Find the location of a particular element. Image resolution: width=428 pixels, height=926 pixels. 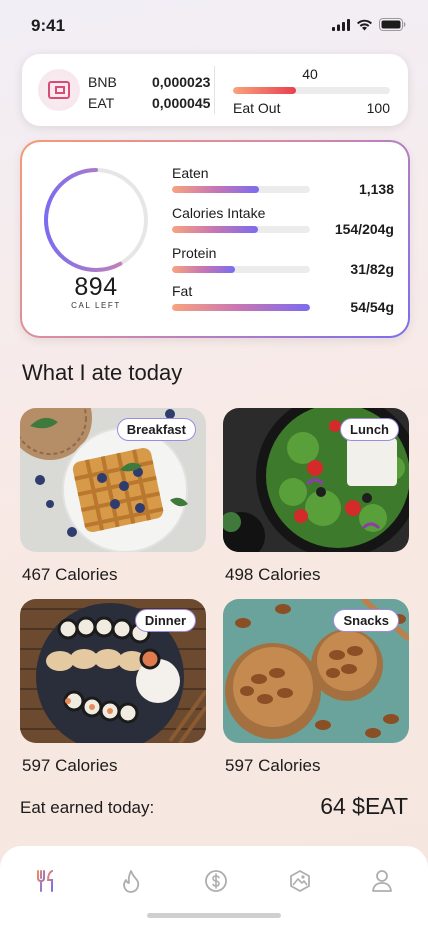

stat-label: Calories Intake is located at coordinates (219, 213).